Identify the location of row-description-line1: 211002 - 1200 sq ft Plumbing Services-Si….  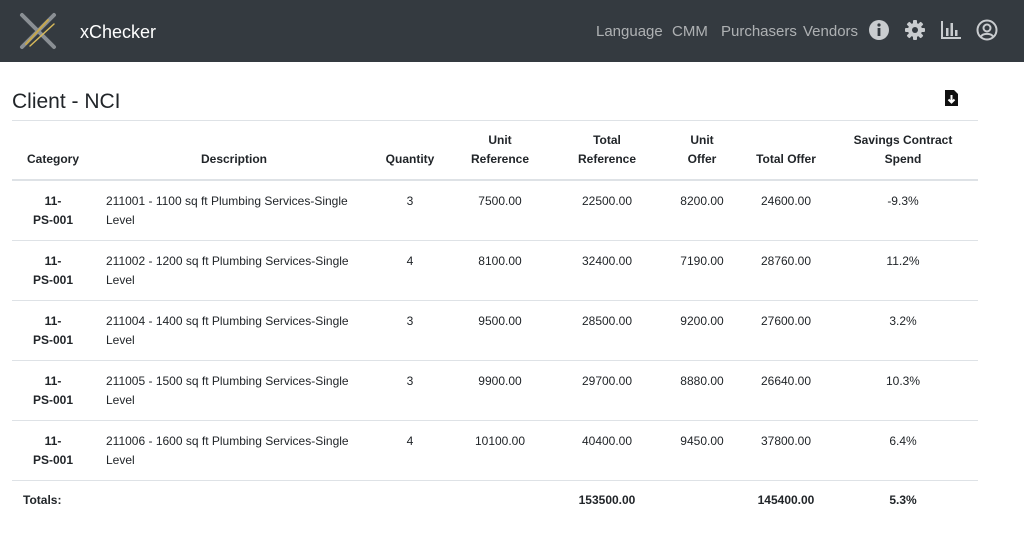
(227, 261).